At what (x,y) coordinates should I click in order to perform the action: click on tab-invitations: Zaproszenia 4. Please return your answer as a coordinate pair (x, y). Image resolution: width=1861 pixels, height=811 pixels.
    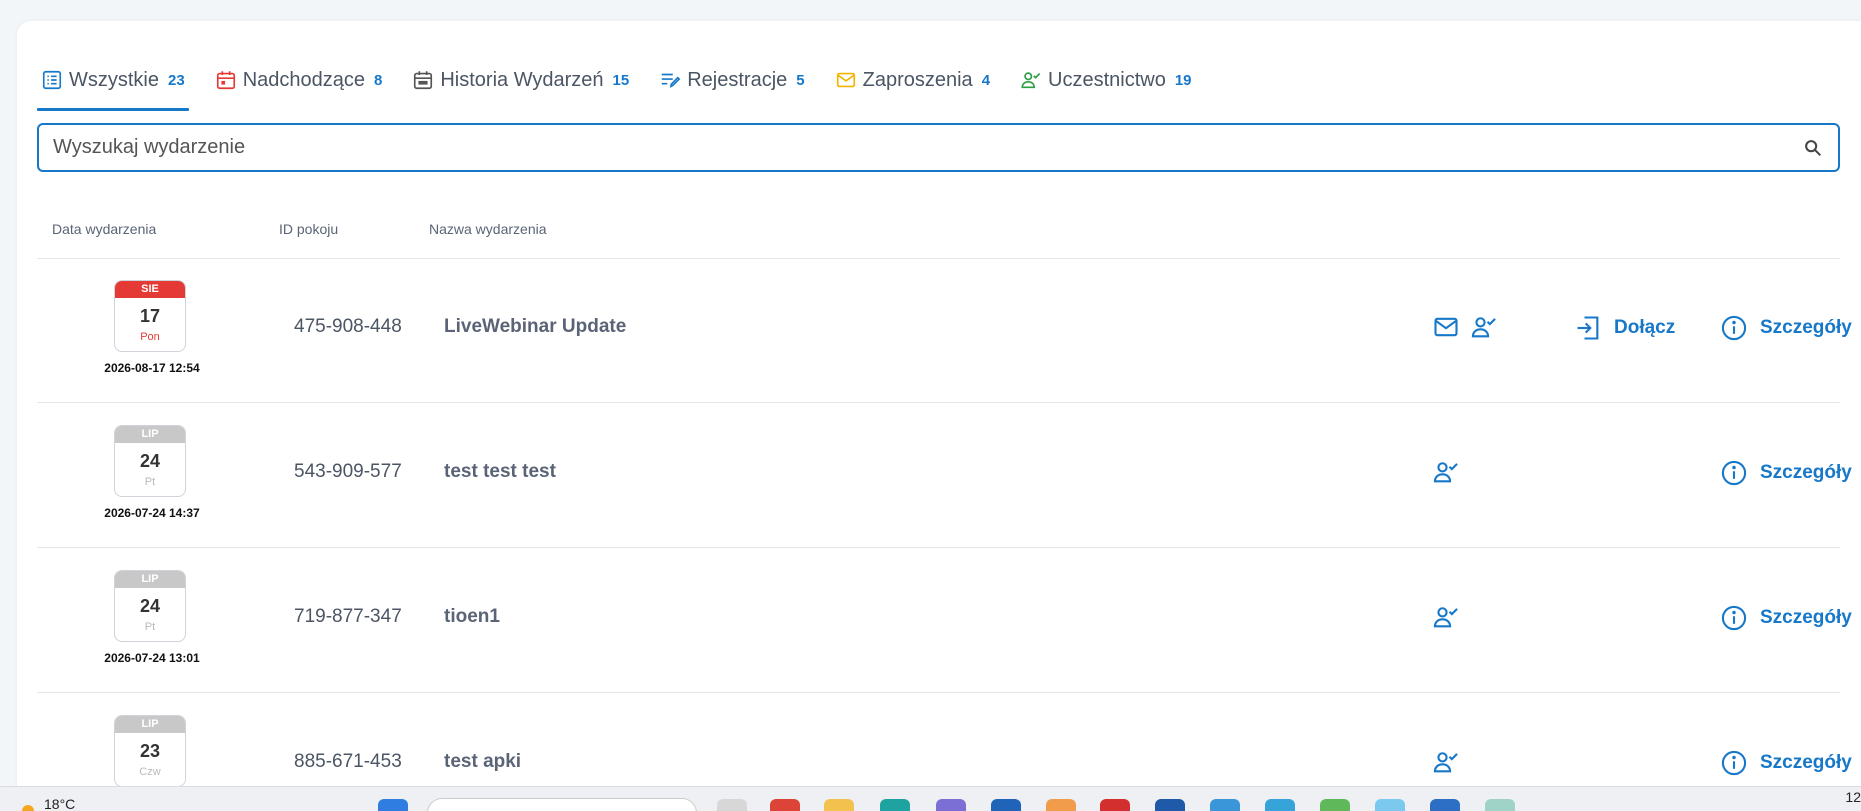
    Looking at the image, I should click on (912, 80).